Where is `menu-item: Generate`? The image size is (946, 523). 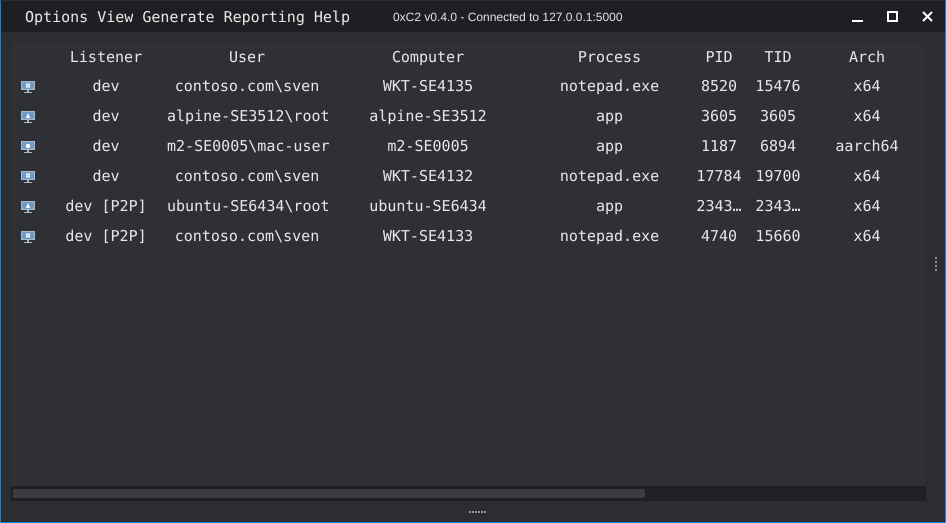
menu-item: Generate is located at coordinates (178, 17).